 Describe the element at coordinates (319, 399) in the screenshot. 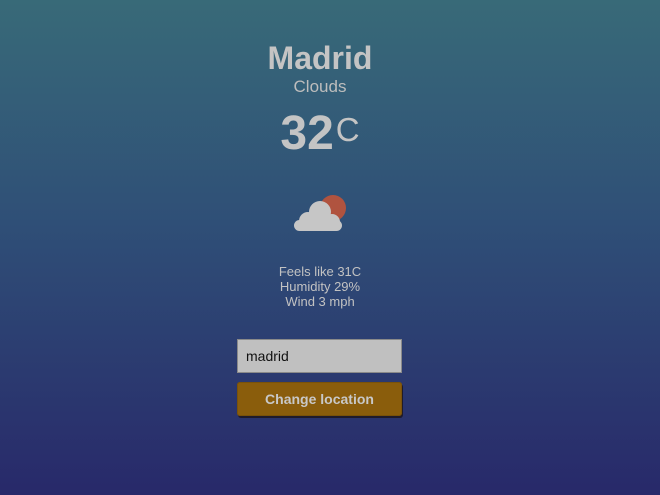

I see `change-location-button: Change location` at that location.